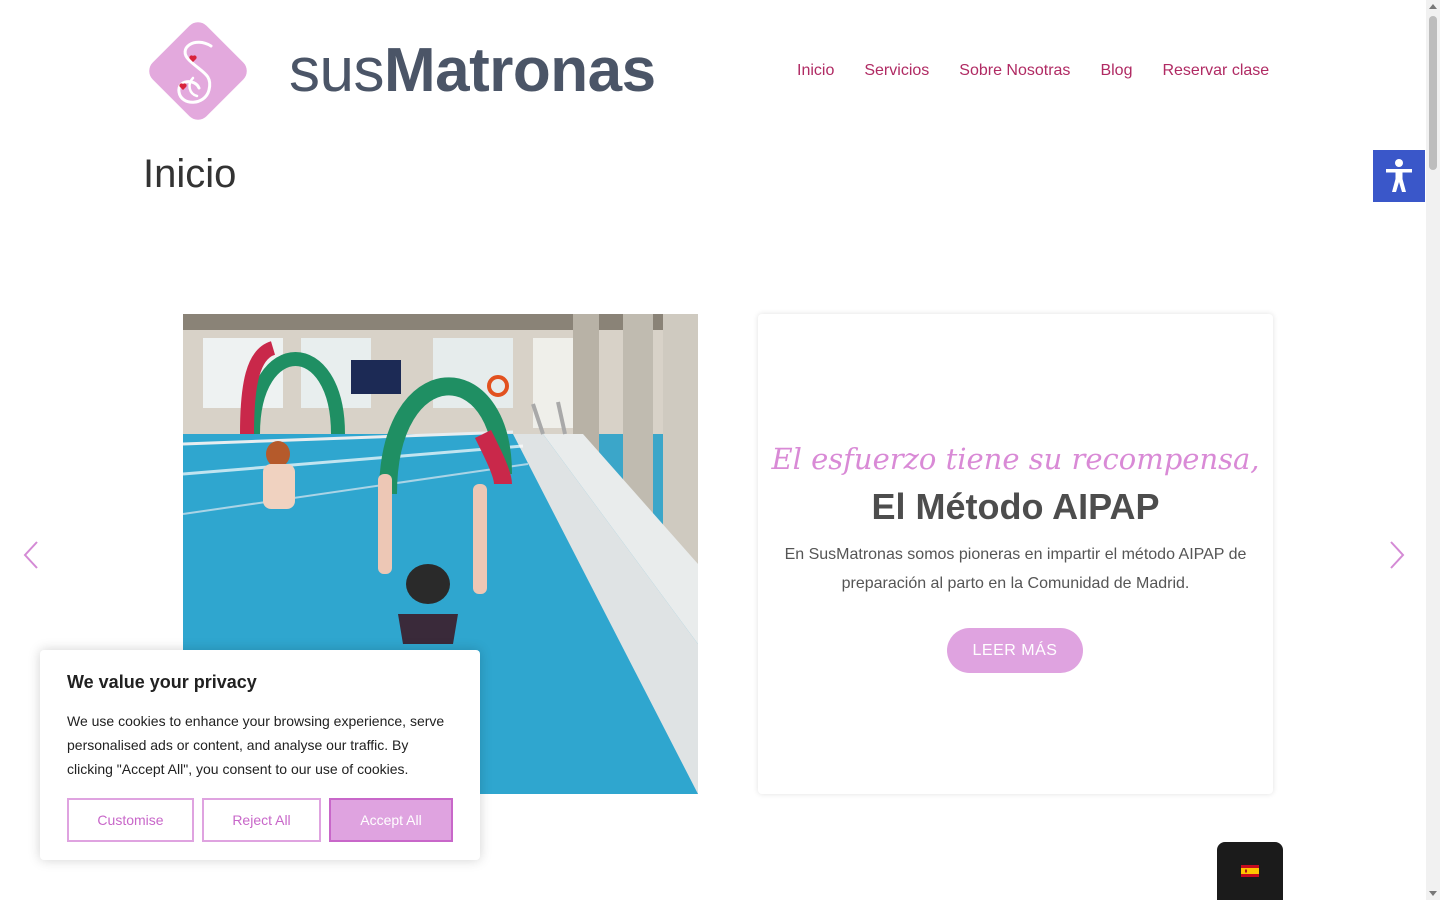  Describe the element at coordinates (1015, 459) in the screenshot. I see `slide-tagline: El esfuerzo tiene su recompensa,` at that location.